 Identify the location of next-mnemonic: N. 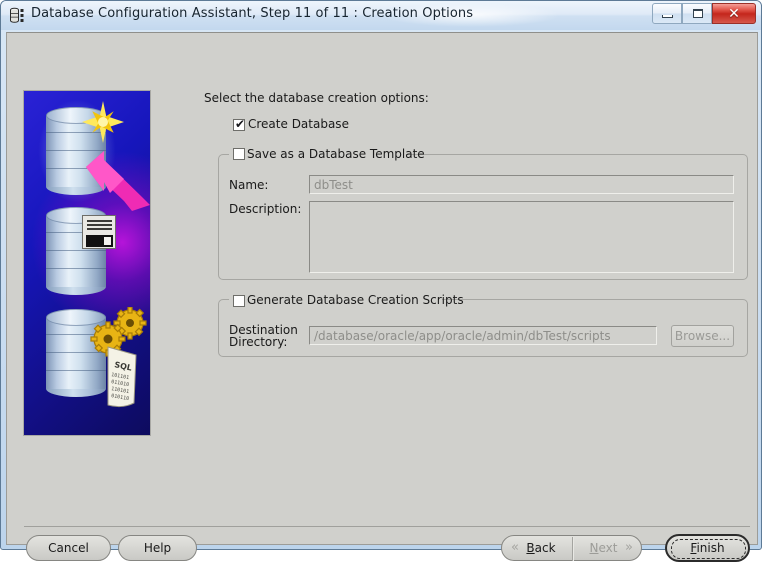
(594, 548).